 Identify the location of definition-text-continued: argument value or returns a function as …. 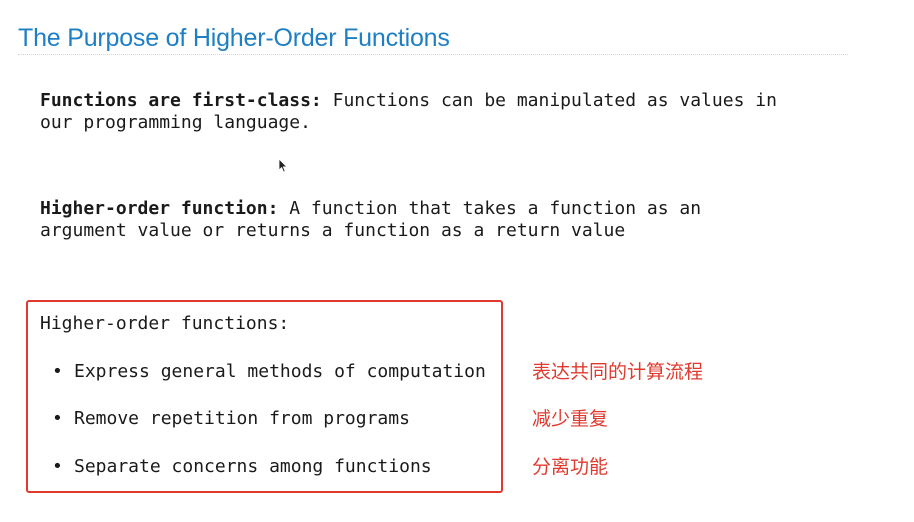
(333, 230).